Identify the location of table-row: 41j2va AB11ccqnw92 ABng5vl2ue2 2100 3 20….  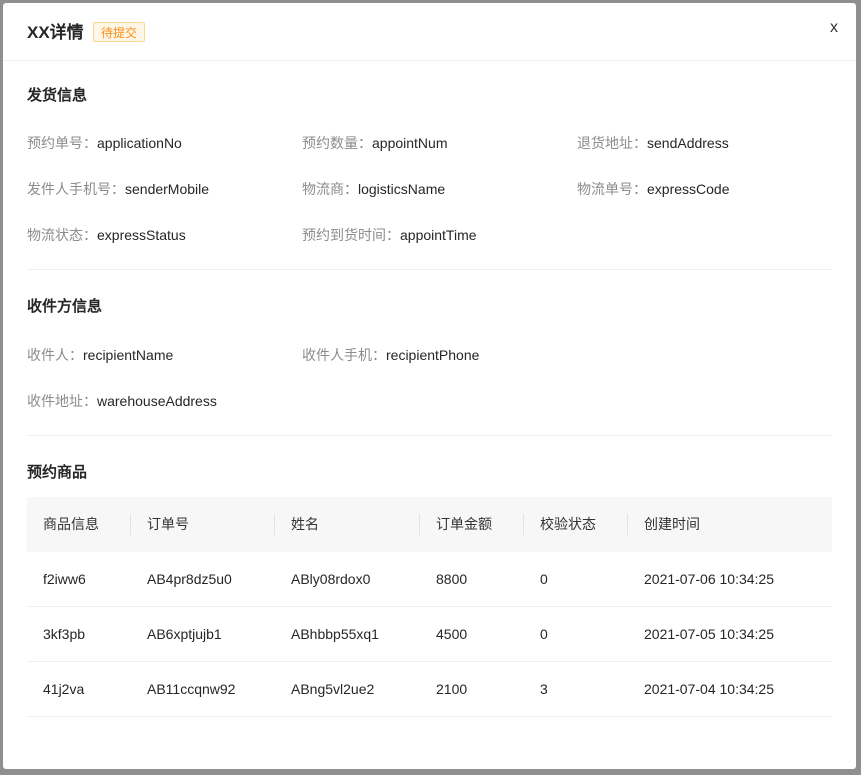
(429, 689).